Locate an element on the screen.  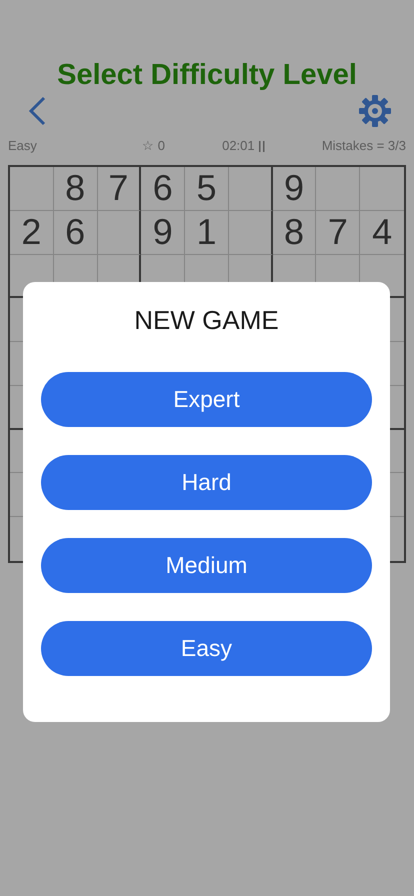
difficulty-label: Easy is located at coordinates (22, 146).